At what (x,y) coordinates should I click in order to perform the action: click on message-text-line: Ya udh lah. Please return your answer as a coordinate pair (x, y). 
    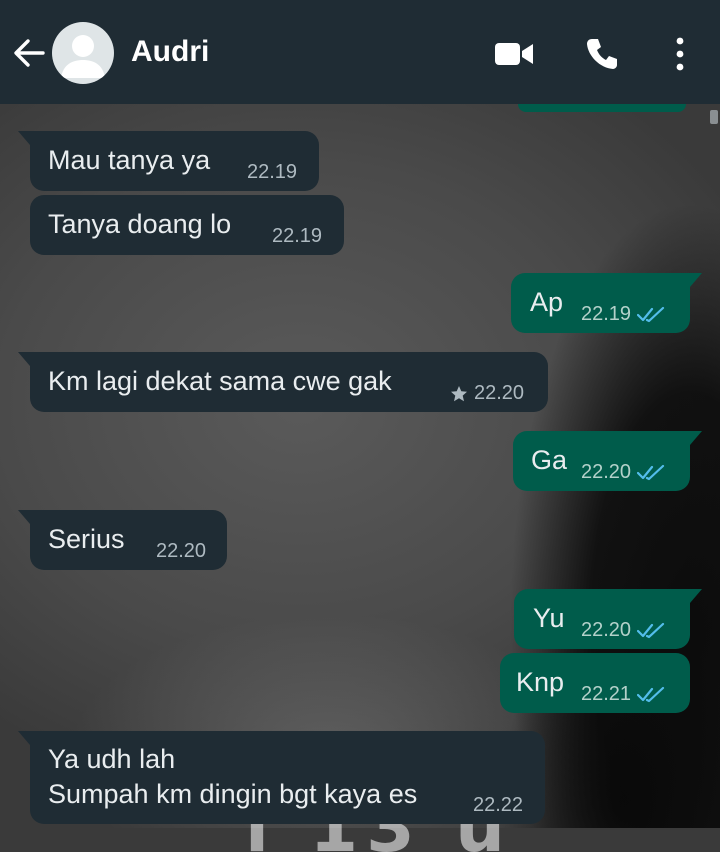
    Looking at the image, I should click on (112, 759).